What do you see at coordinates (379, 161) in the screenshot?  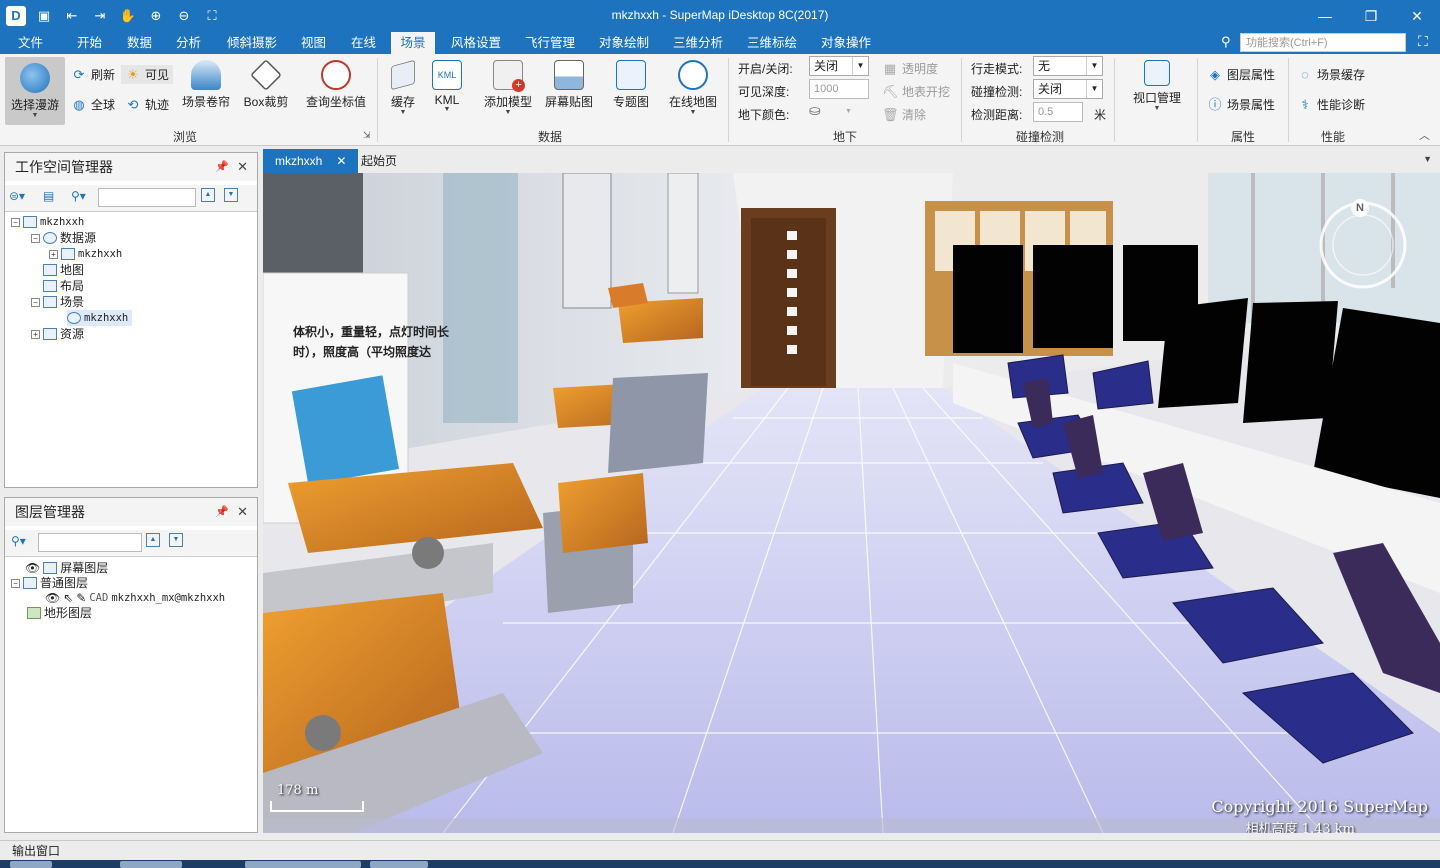 I see `tab-start-page: 起始页` at bounding box center [379, 161].